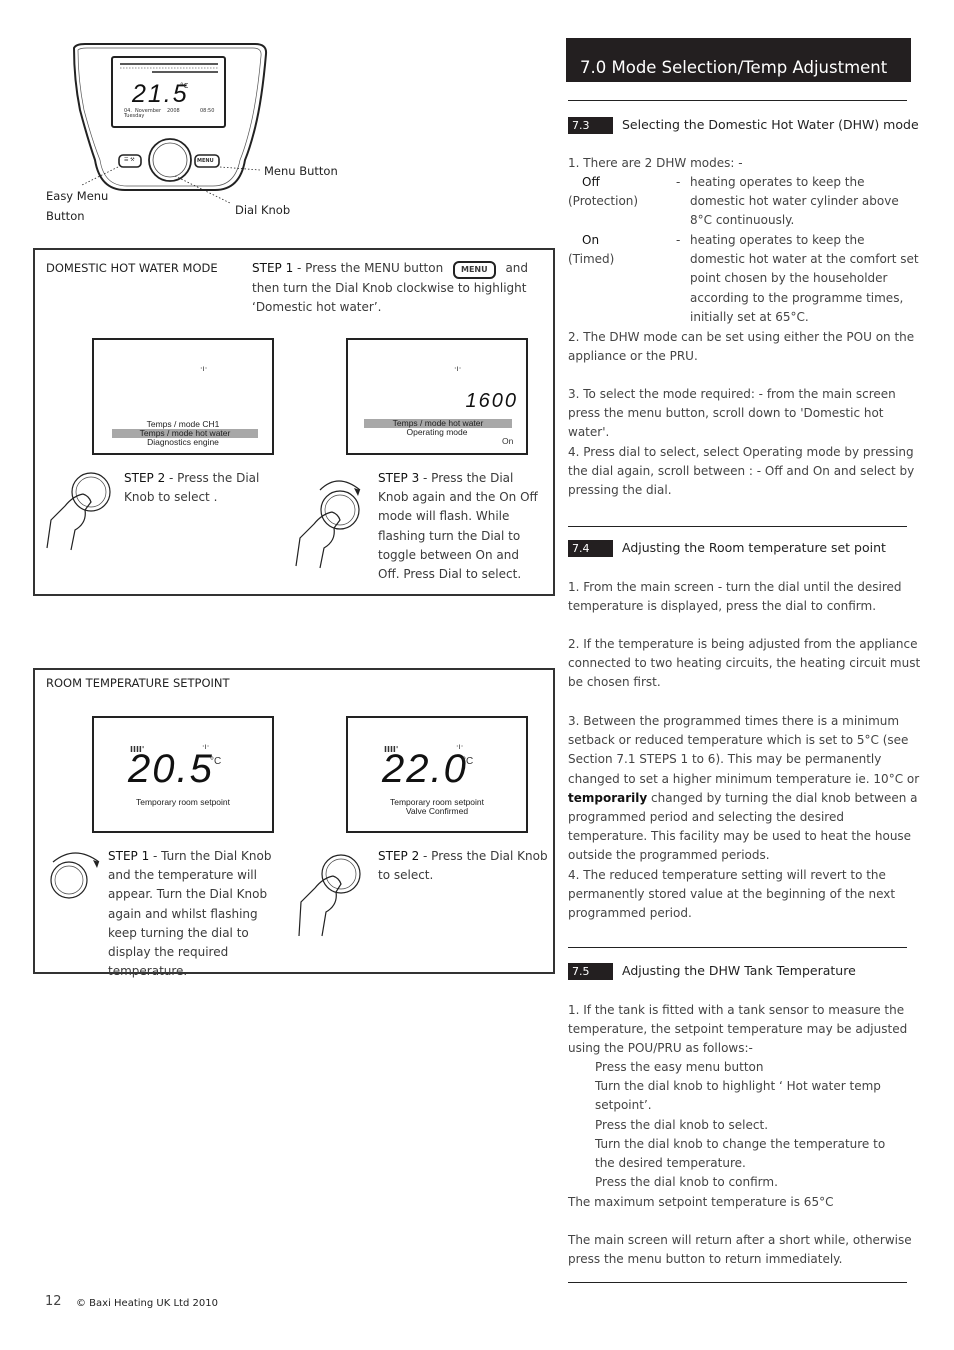  What do you see at coordinates (129, 856) in the screenshot?
I see `room-step1-label: STEP 1` at bounding box center [129, 856].